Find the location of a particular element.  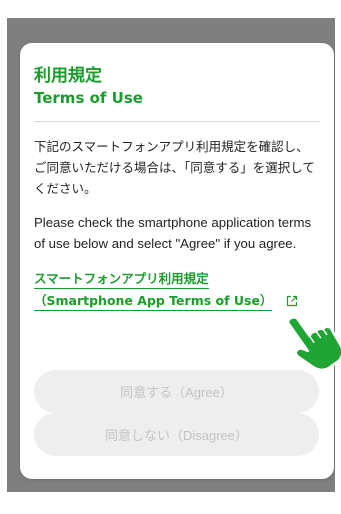

agree-button: 同意する（Agree） is located at coordinates (176, 391).